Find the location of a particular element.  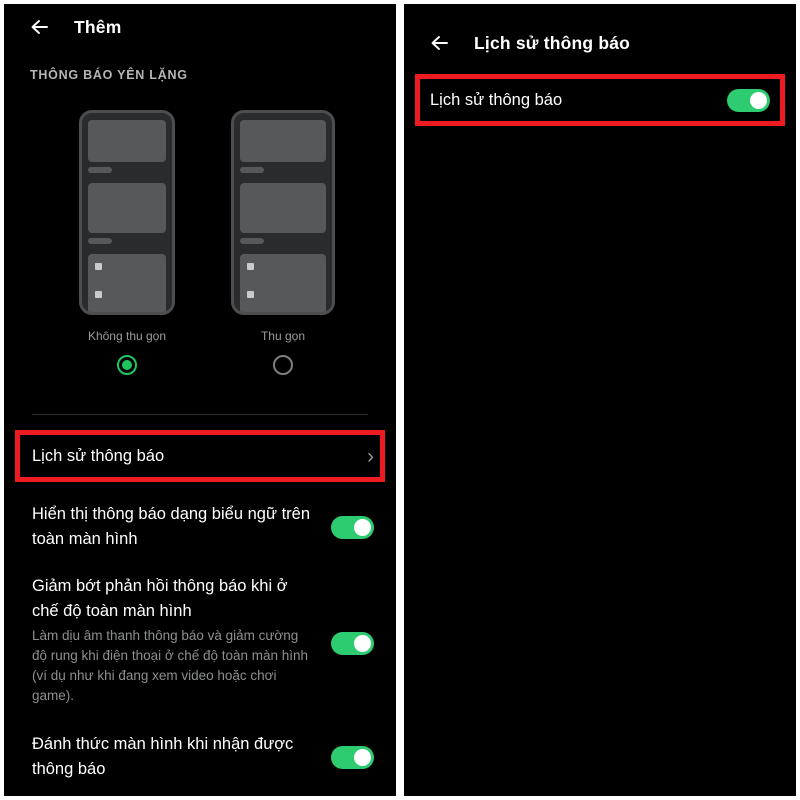

preview-option-collapsed: Thu gọn is located at coordinates (283, 242).